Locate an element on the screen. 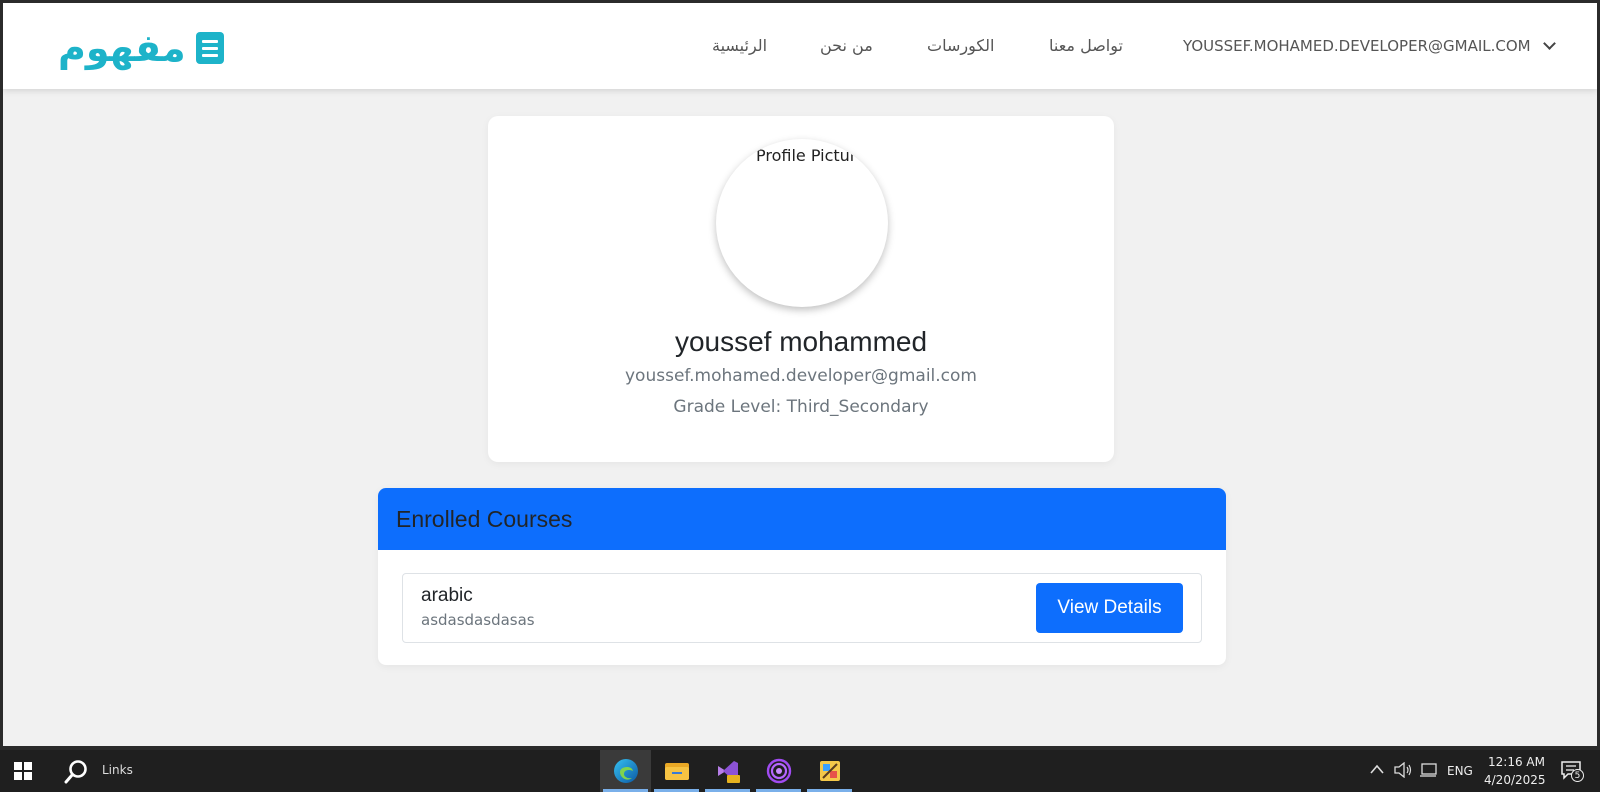 The image size is (1600, 792). clock-date: 4/20/2025 is located at coordinates (1515, 780).